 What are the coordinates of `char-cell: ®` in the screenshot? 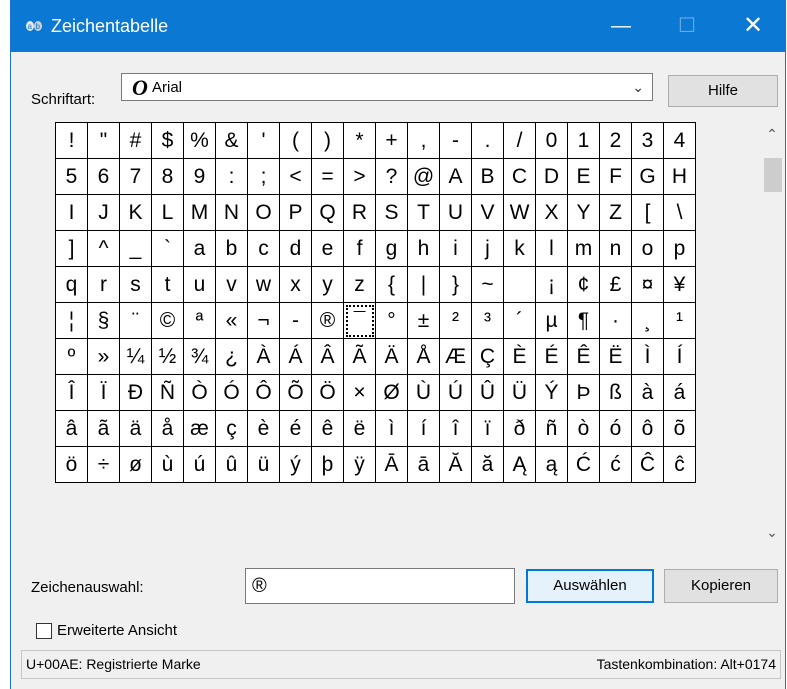 It's located at (327, 320).